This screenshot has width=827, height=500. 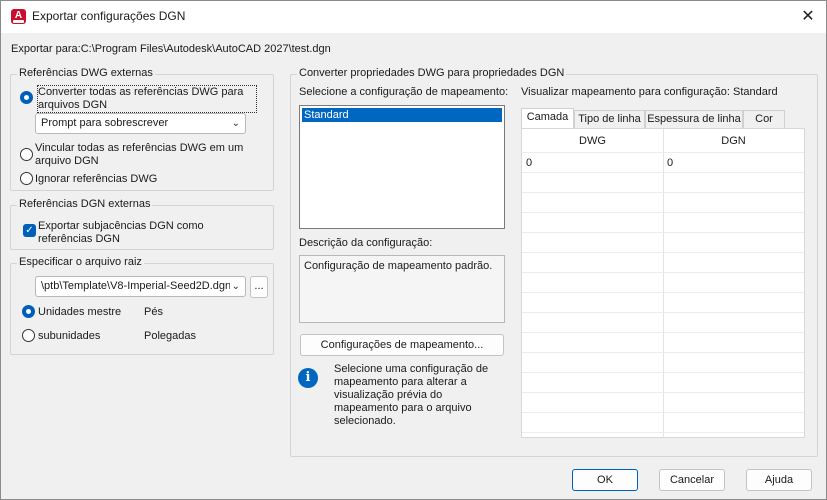 I want to click on seed-file-title: Especificar o arquivo raiz, so click(x=80, y=262).